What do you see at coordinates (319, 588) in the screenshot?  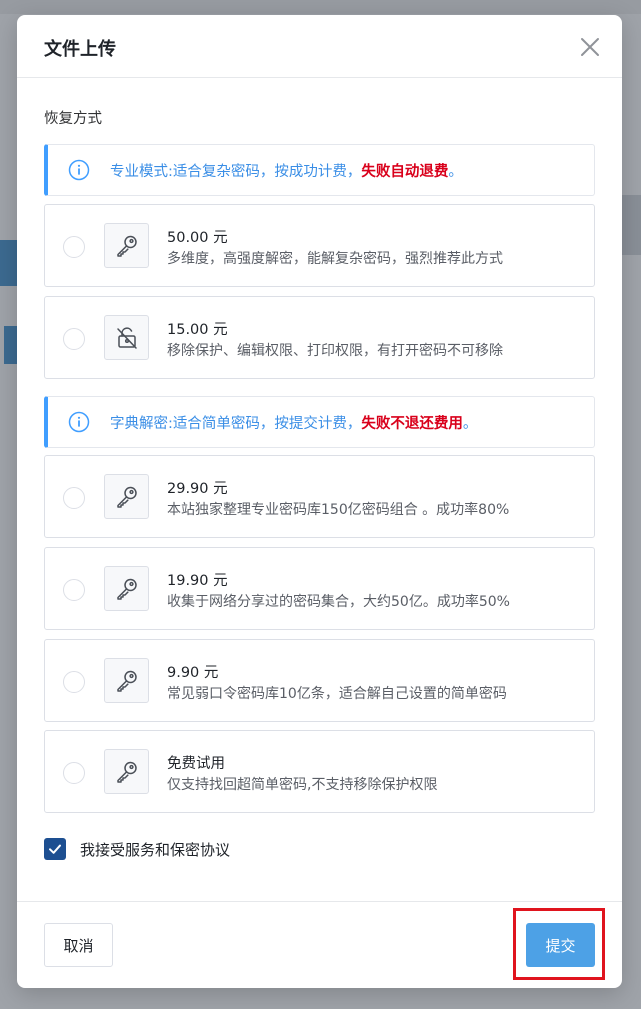 I see `option-19-90: 19.90 元 收集于网络分享过的密码集合，大约50亿。成功率50%` at bounding box center [319, 588].